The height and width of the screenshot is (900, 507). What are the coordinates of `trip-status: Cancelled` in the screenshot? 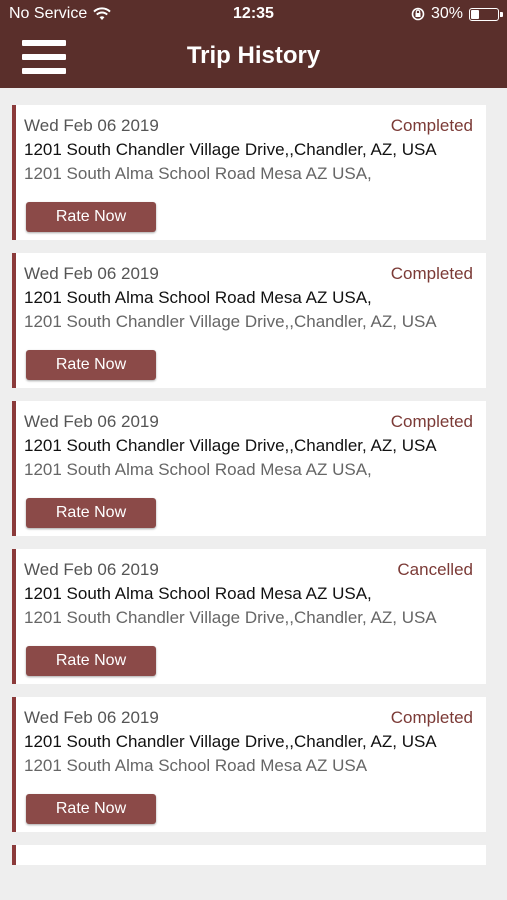 It's located at (435, 569).